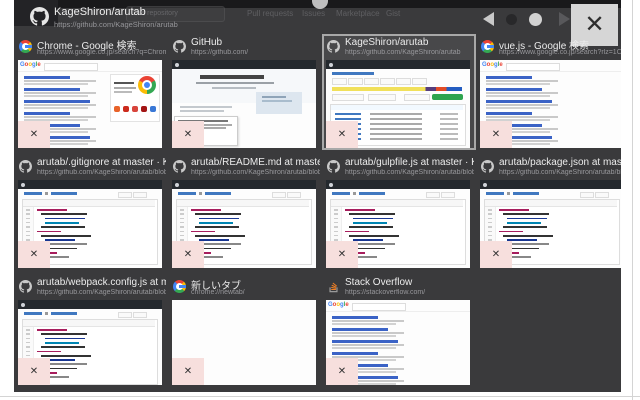 The height and width of the screenshot is (400, 640). Describe the element at coordinates (314, 13) in the screenshot. I see `ghost-nav-issues: Issues` at that location.